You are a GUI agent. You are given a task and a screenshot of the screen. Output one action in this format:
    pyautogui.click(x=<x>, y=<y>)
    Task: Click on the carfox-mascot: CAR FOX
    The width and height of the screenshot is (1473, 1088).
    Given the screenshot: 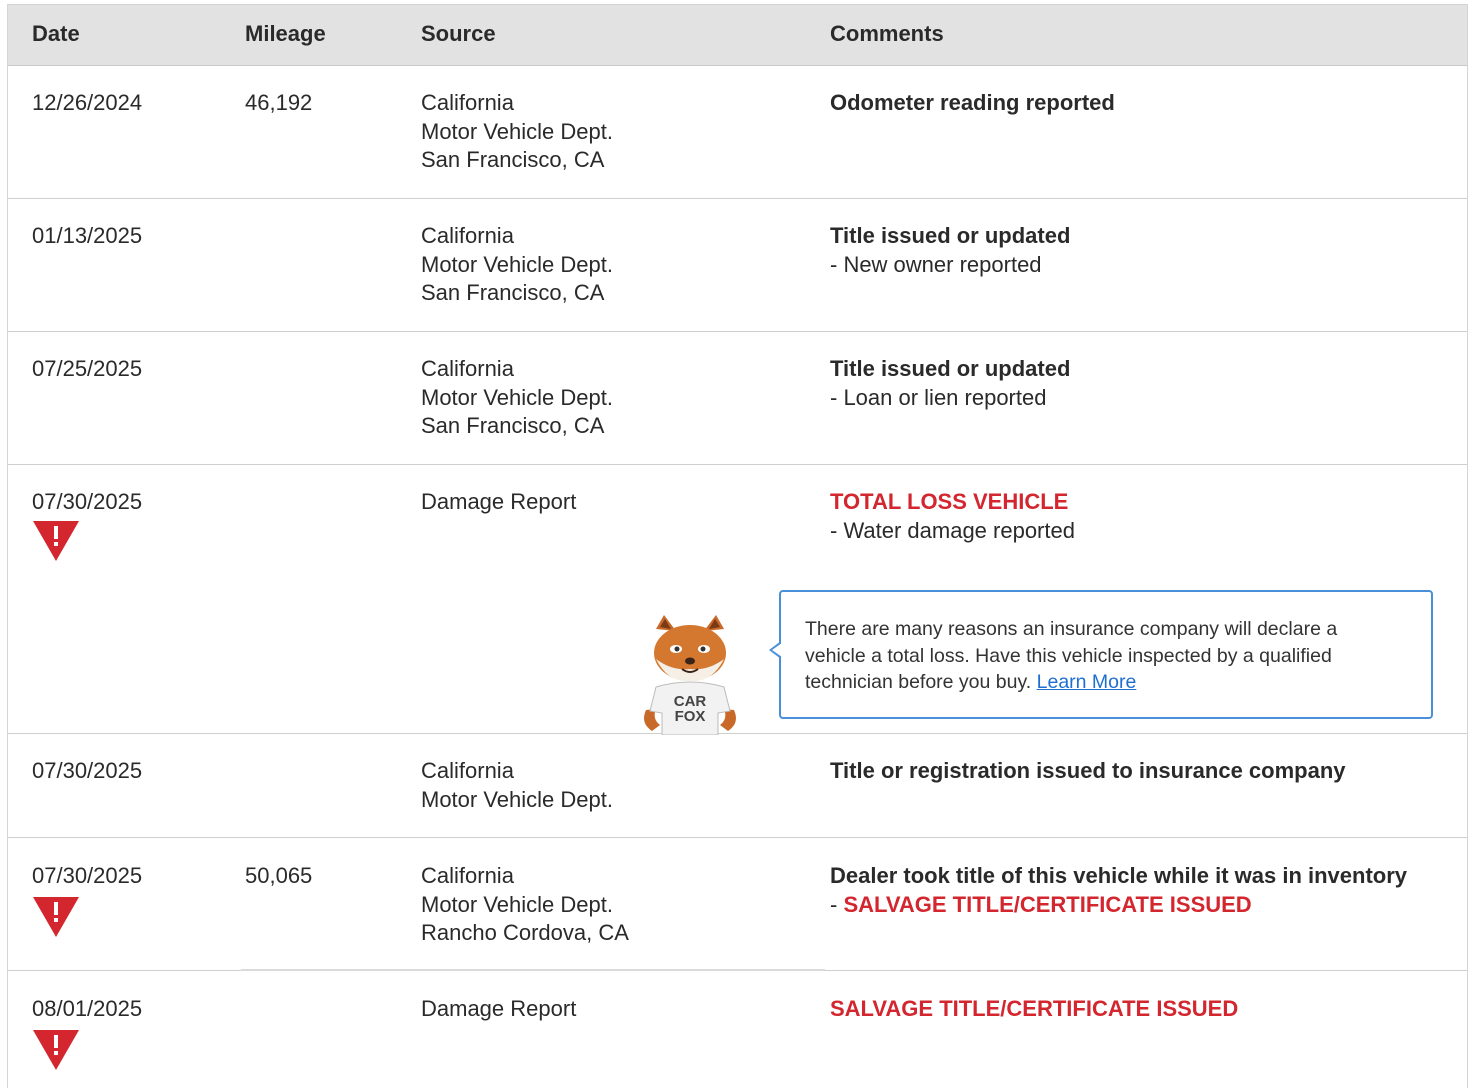 What is the action you would take?
    pyautogui.click(x=690, y=675)
    